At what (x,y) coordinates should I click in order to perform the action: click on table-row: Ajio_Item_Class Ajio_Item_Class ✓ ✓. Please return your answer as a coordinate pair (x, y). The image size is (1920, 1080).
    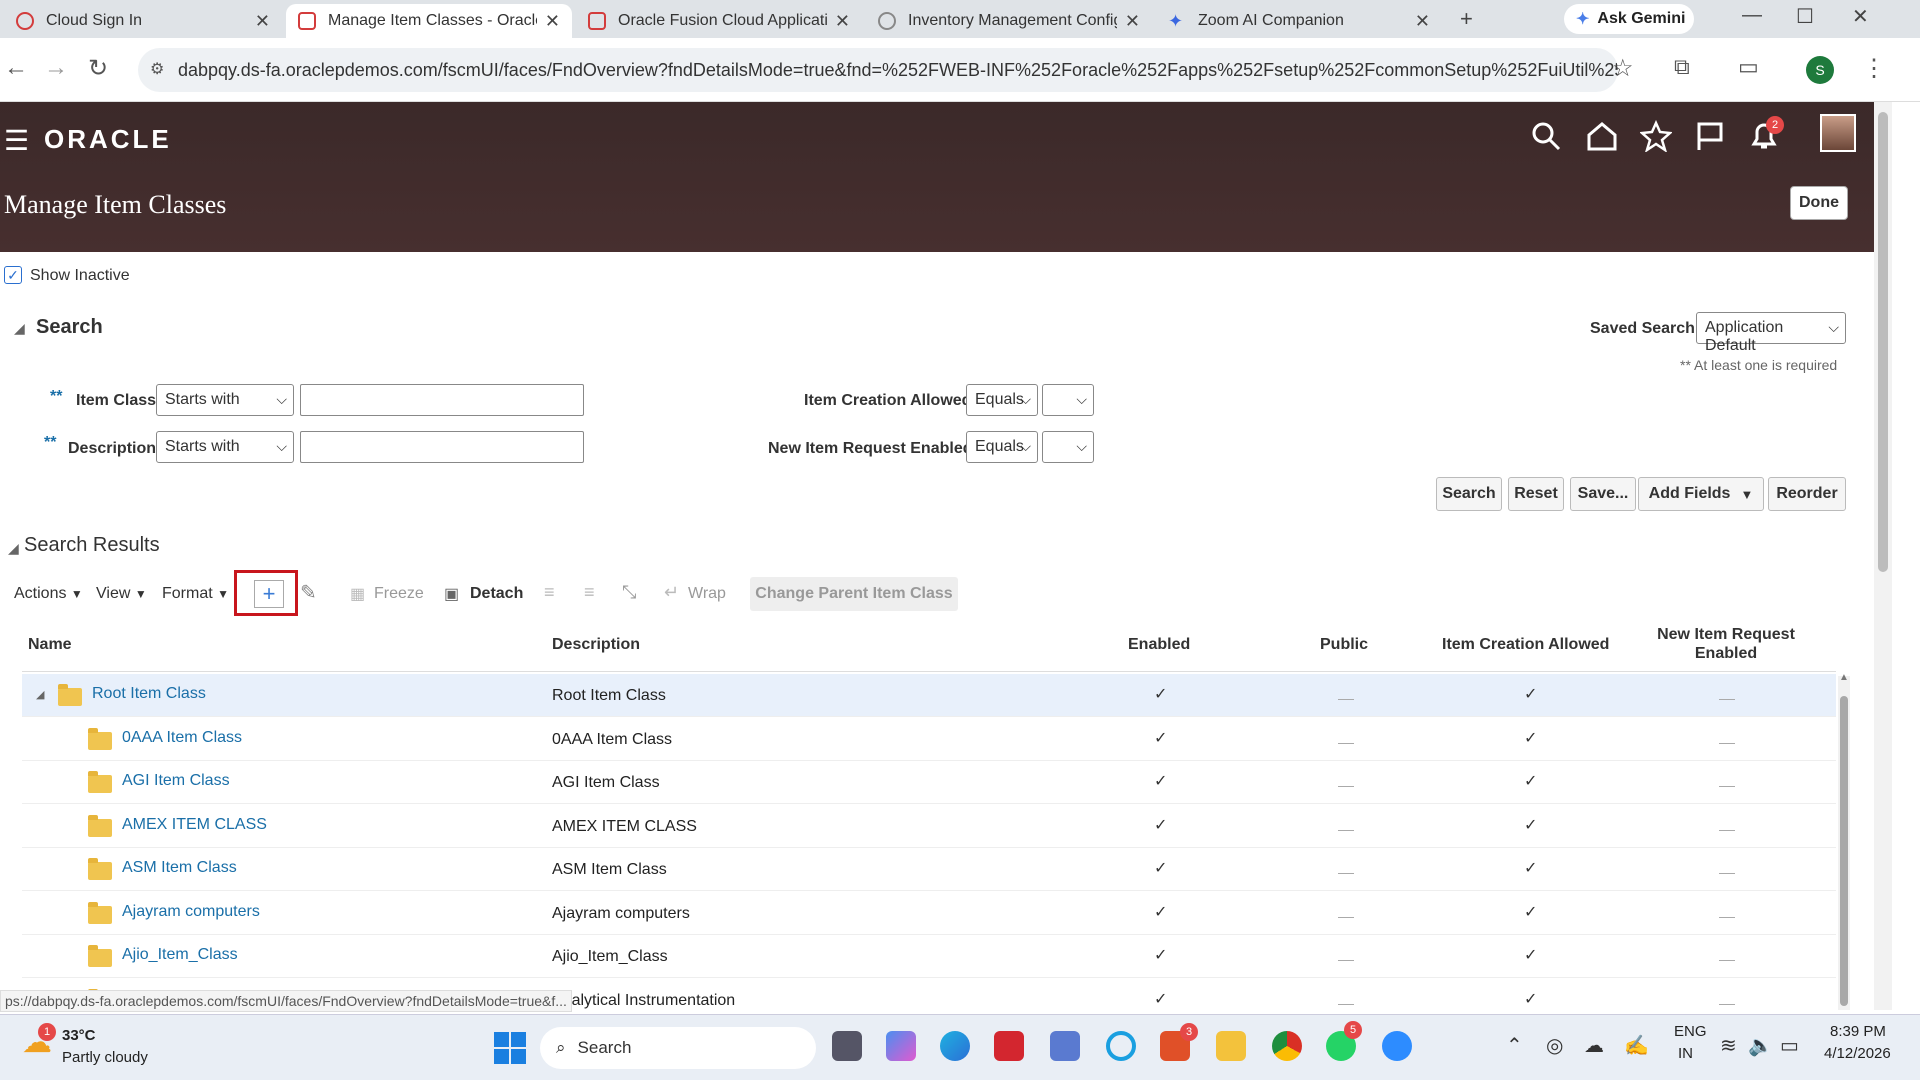
    Looking at the image, I should click on (929, 956).